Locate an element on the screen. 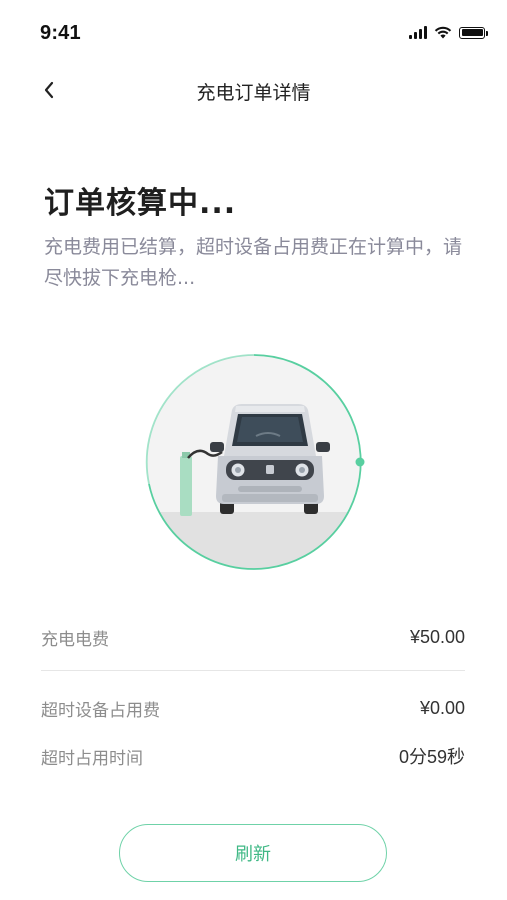 Image resolution: width=507 pixels, height=900 pixels. overtime-duration-value: 0分59秒 is located at coordinates (431, 757).